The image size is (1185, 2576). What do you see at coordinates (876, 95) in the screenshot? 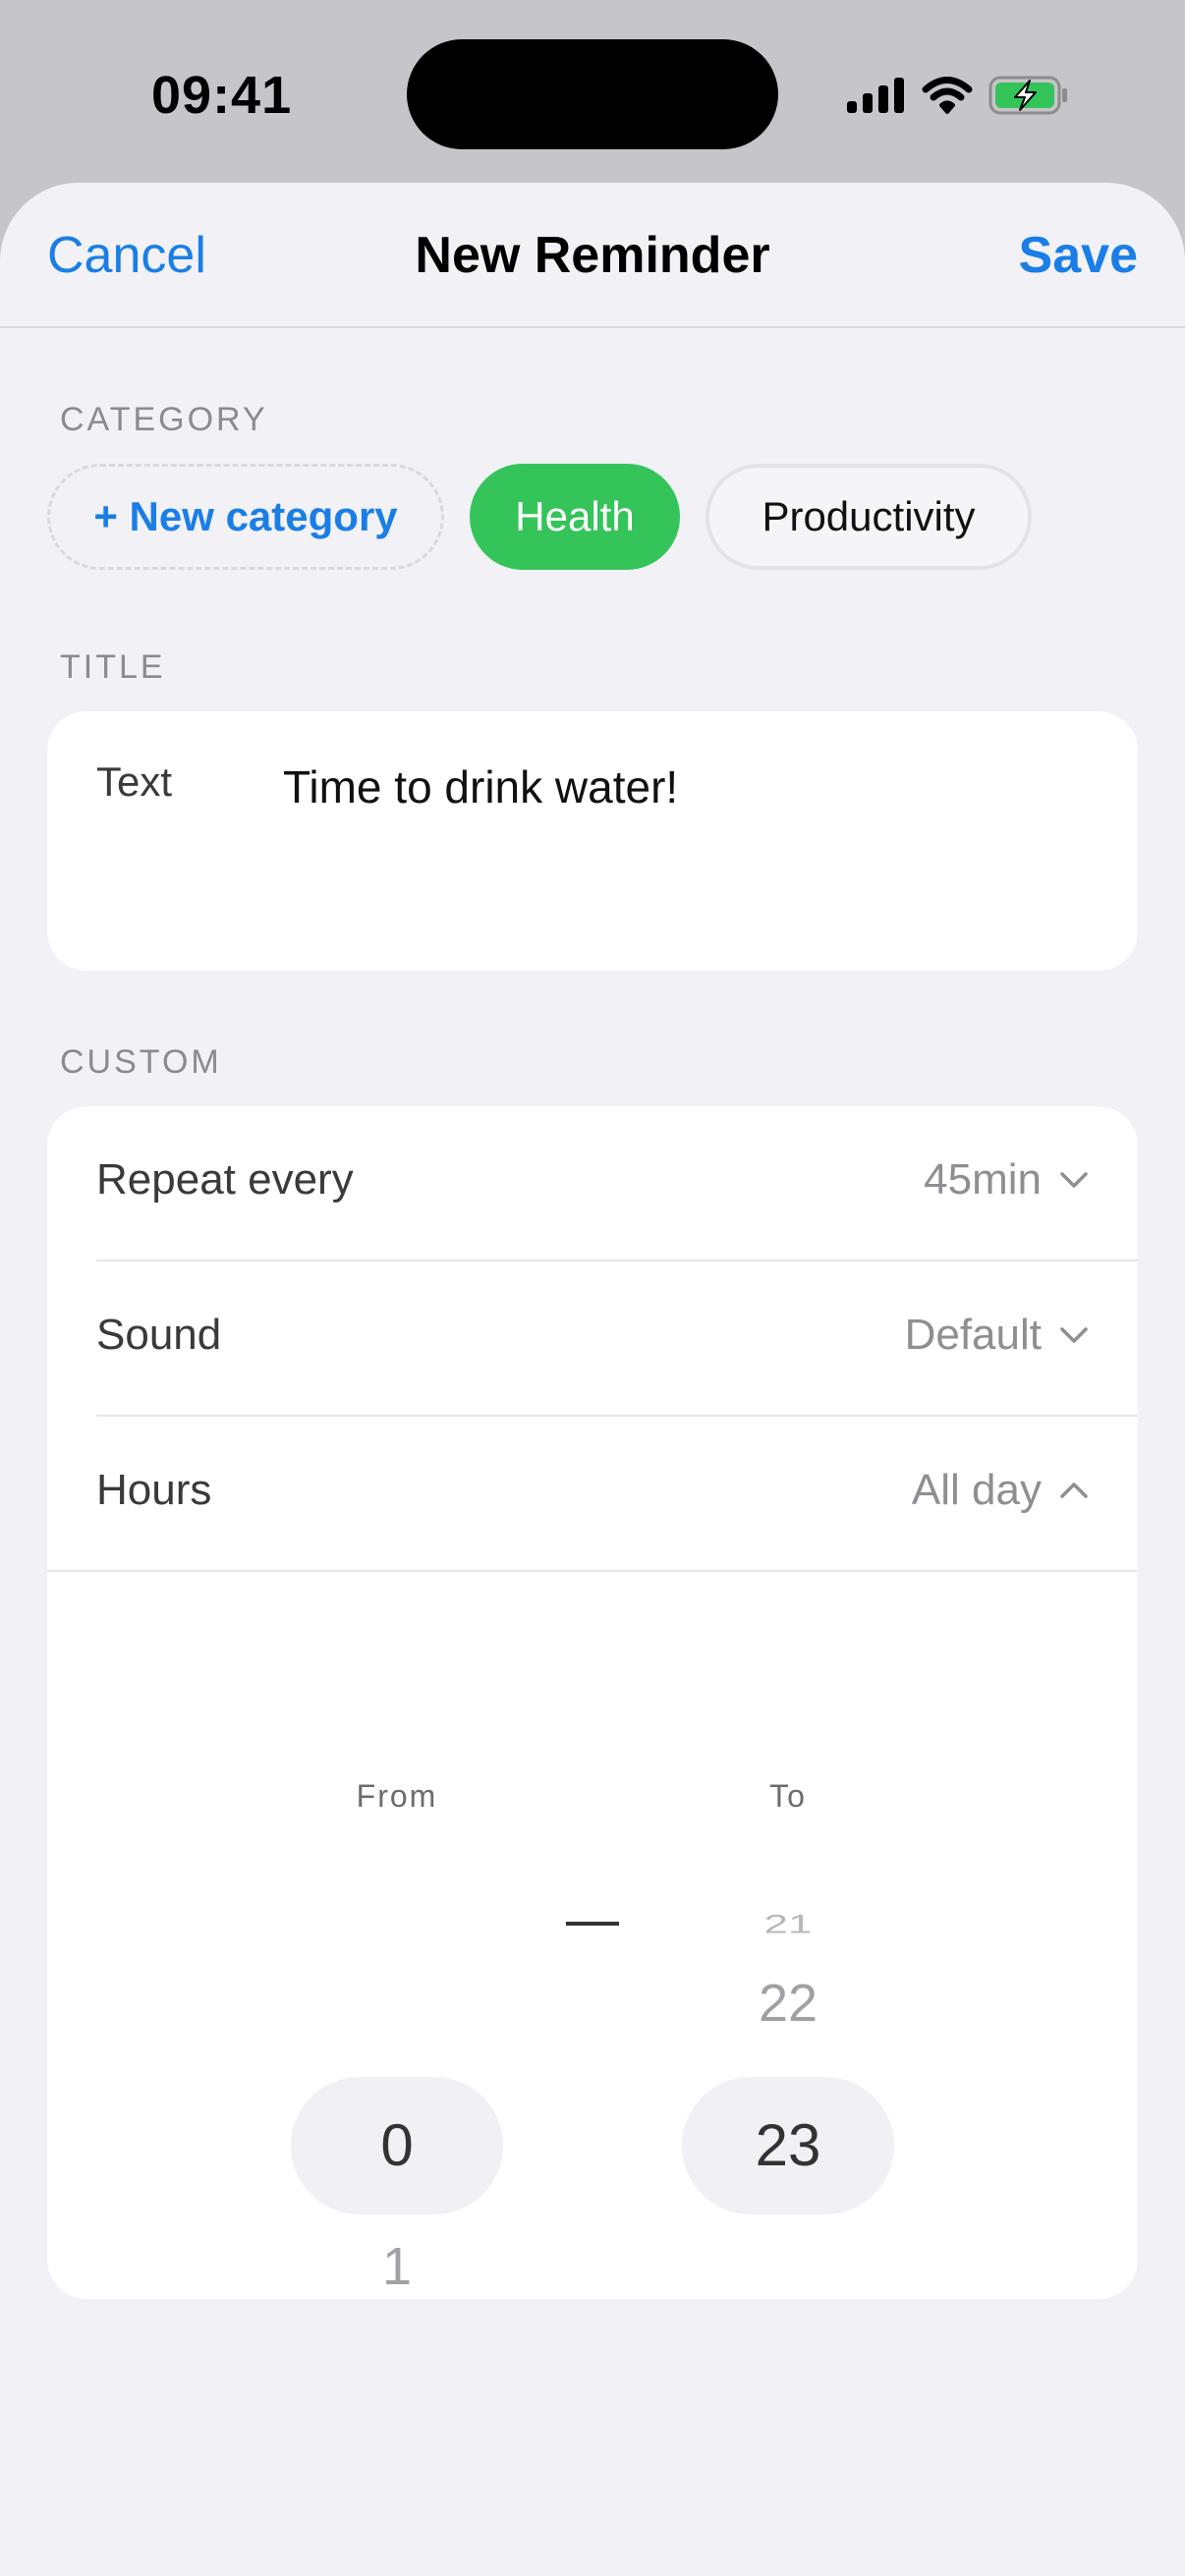
I see `signal-icon` at bounding box center [876, 95].